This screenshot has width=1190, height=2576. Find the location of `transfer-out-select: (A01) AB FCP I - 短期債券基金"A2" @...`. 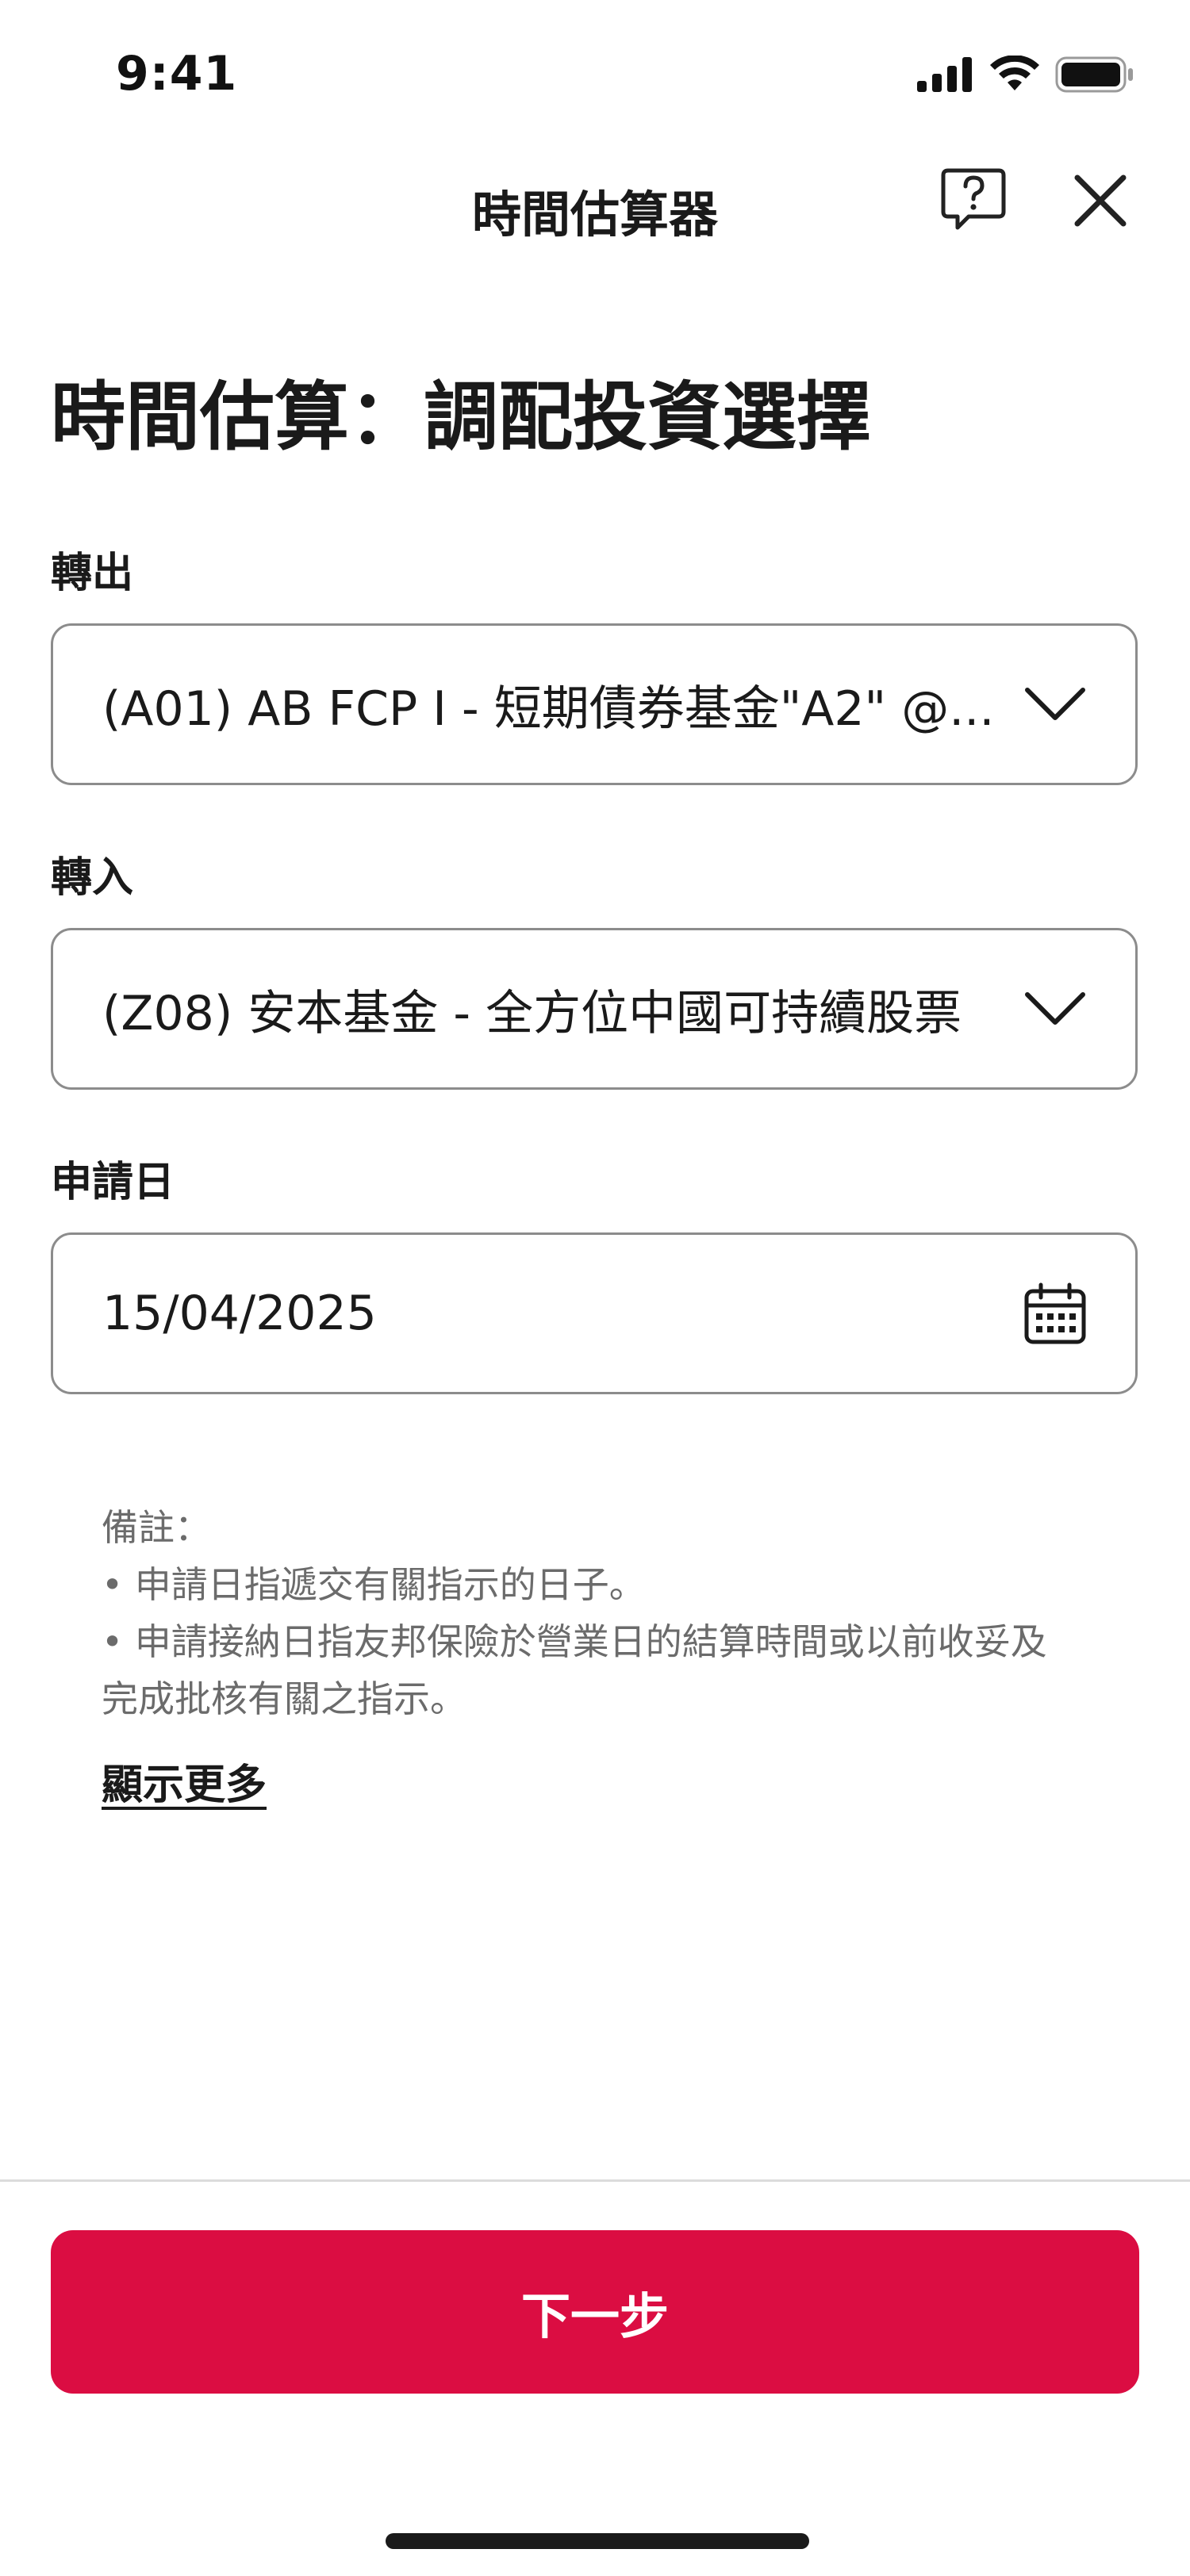

transfer-out-select: (A01) AB FCP I - 短期債券基金"A2" @... is located at coordinates (594, 704).